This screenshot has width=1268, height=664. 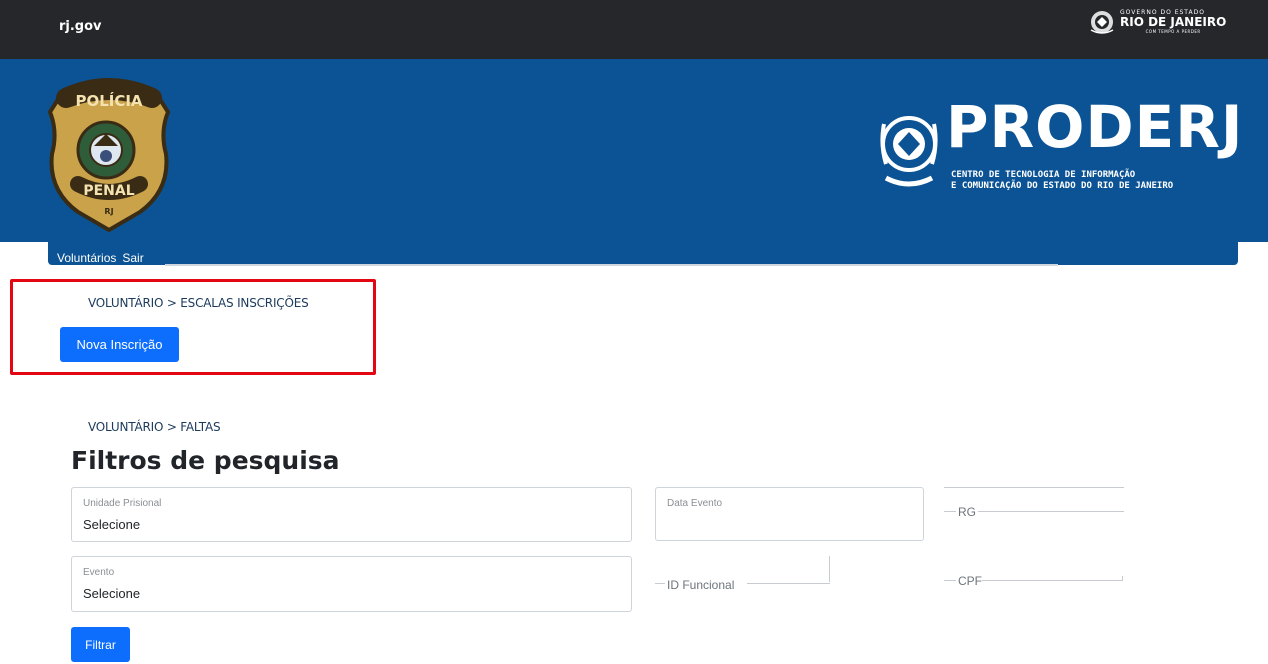 I want to click on main-nav: Voluntários Sair, so click(x=100, y=258).